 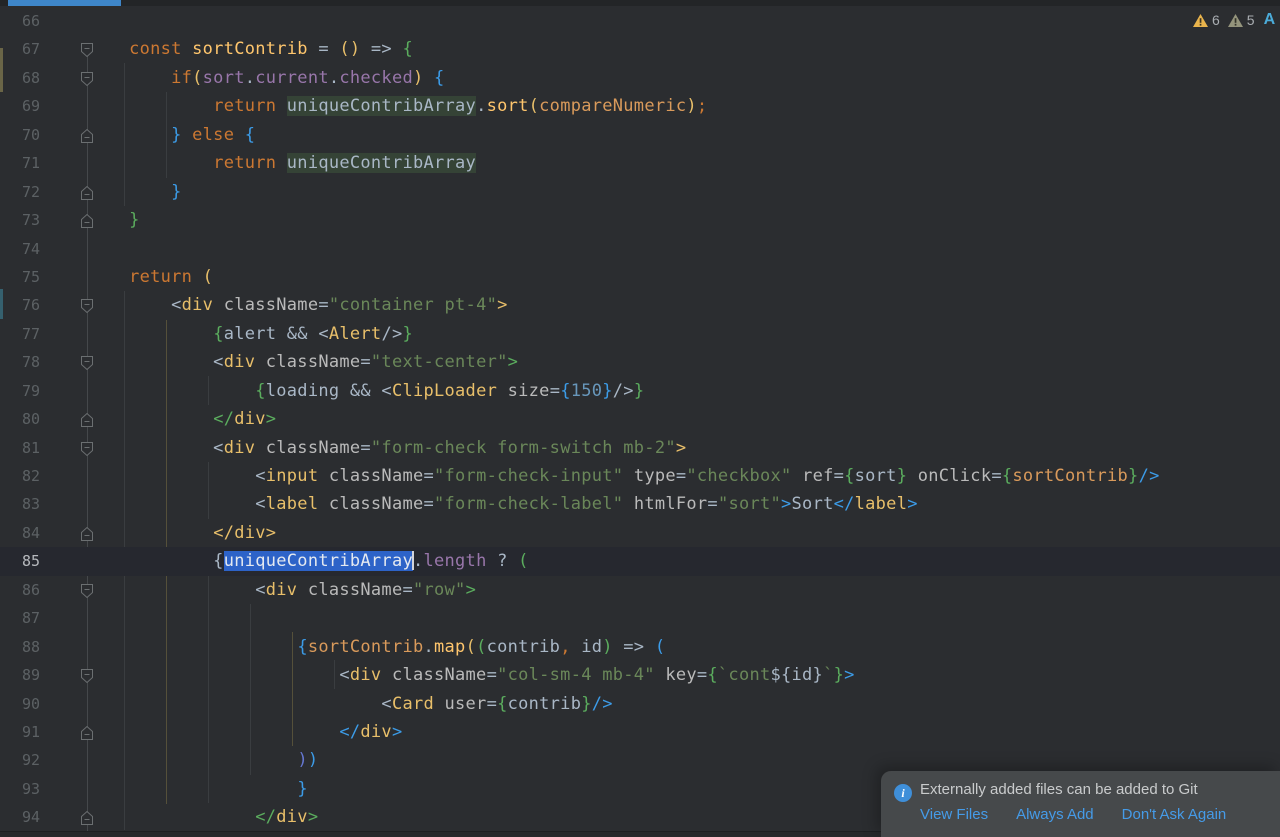 I want to click on notification-actions: View Files Always Add Don't Ask Again, so click(x=1073, y=814).